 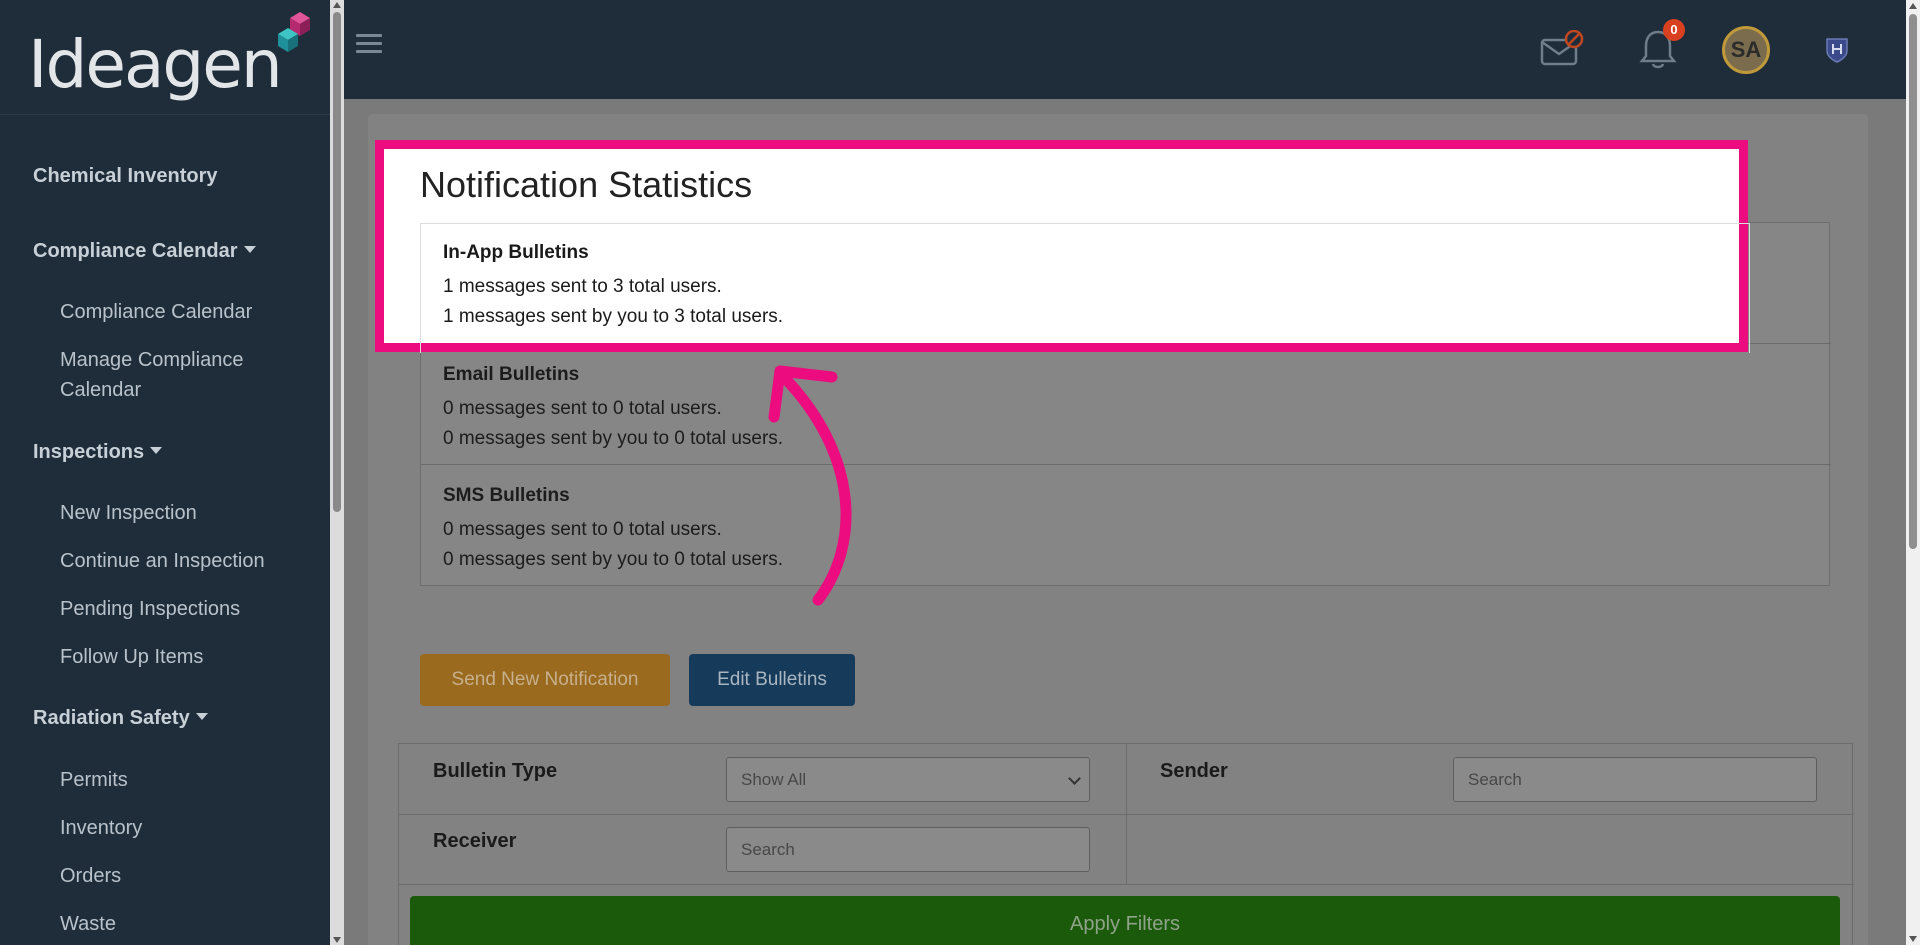 What do you see at coordinates (128, 513) in the screenshot?
I see `sidebar-subitem-new-inspection: New Inspection` at bounding box center [128, 513].